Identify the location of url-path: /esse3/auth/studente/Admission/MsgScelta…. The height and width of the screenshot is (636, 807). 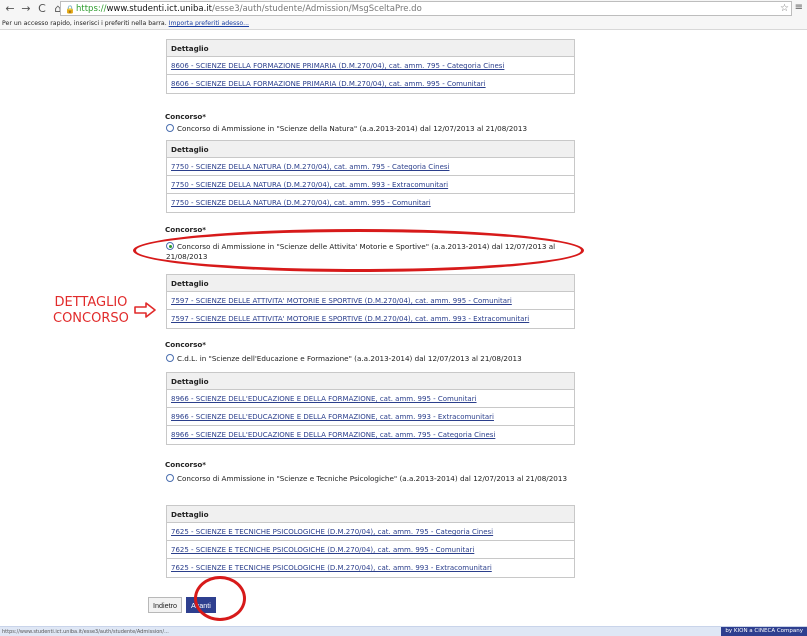
(317, 8).